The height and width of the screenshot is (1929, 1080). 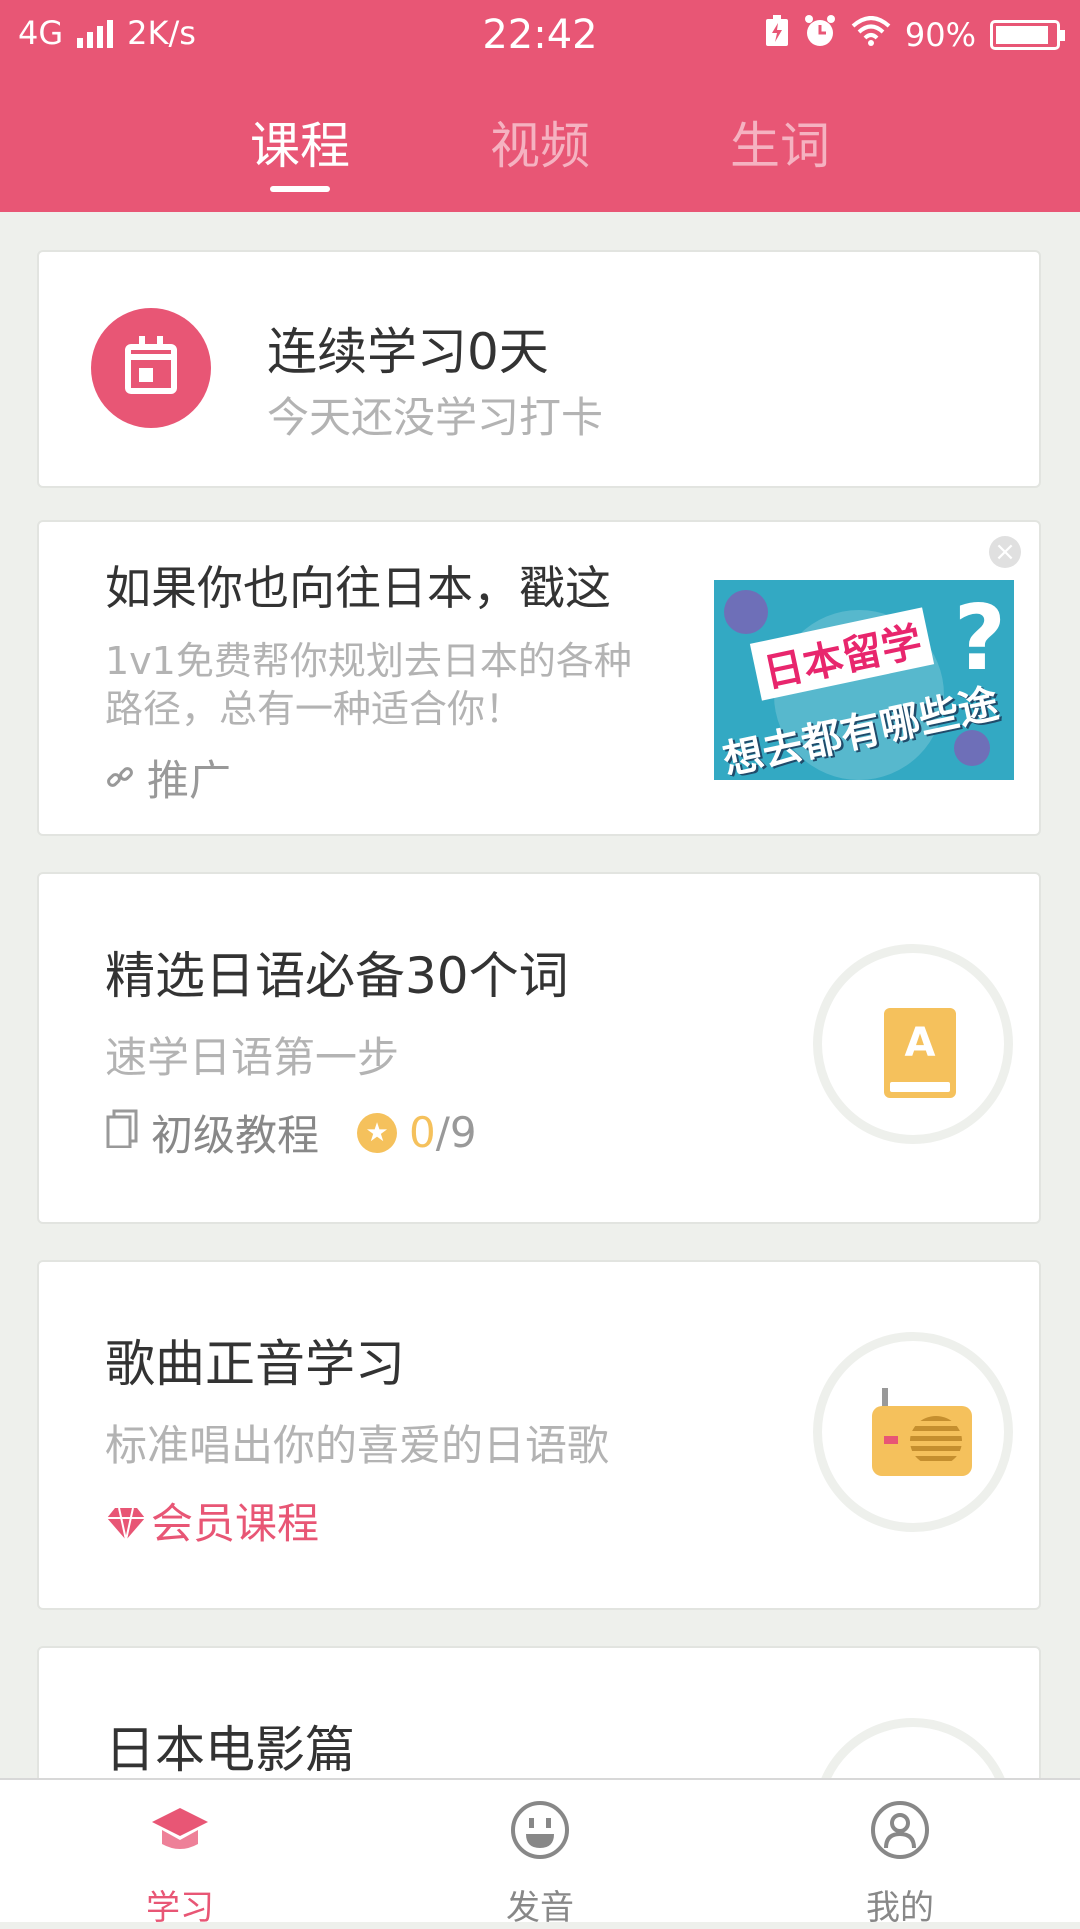 I want to click on course-subtitle: 标准唱出你的喜爱的日语歌, so click(x=357, y=1445).